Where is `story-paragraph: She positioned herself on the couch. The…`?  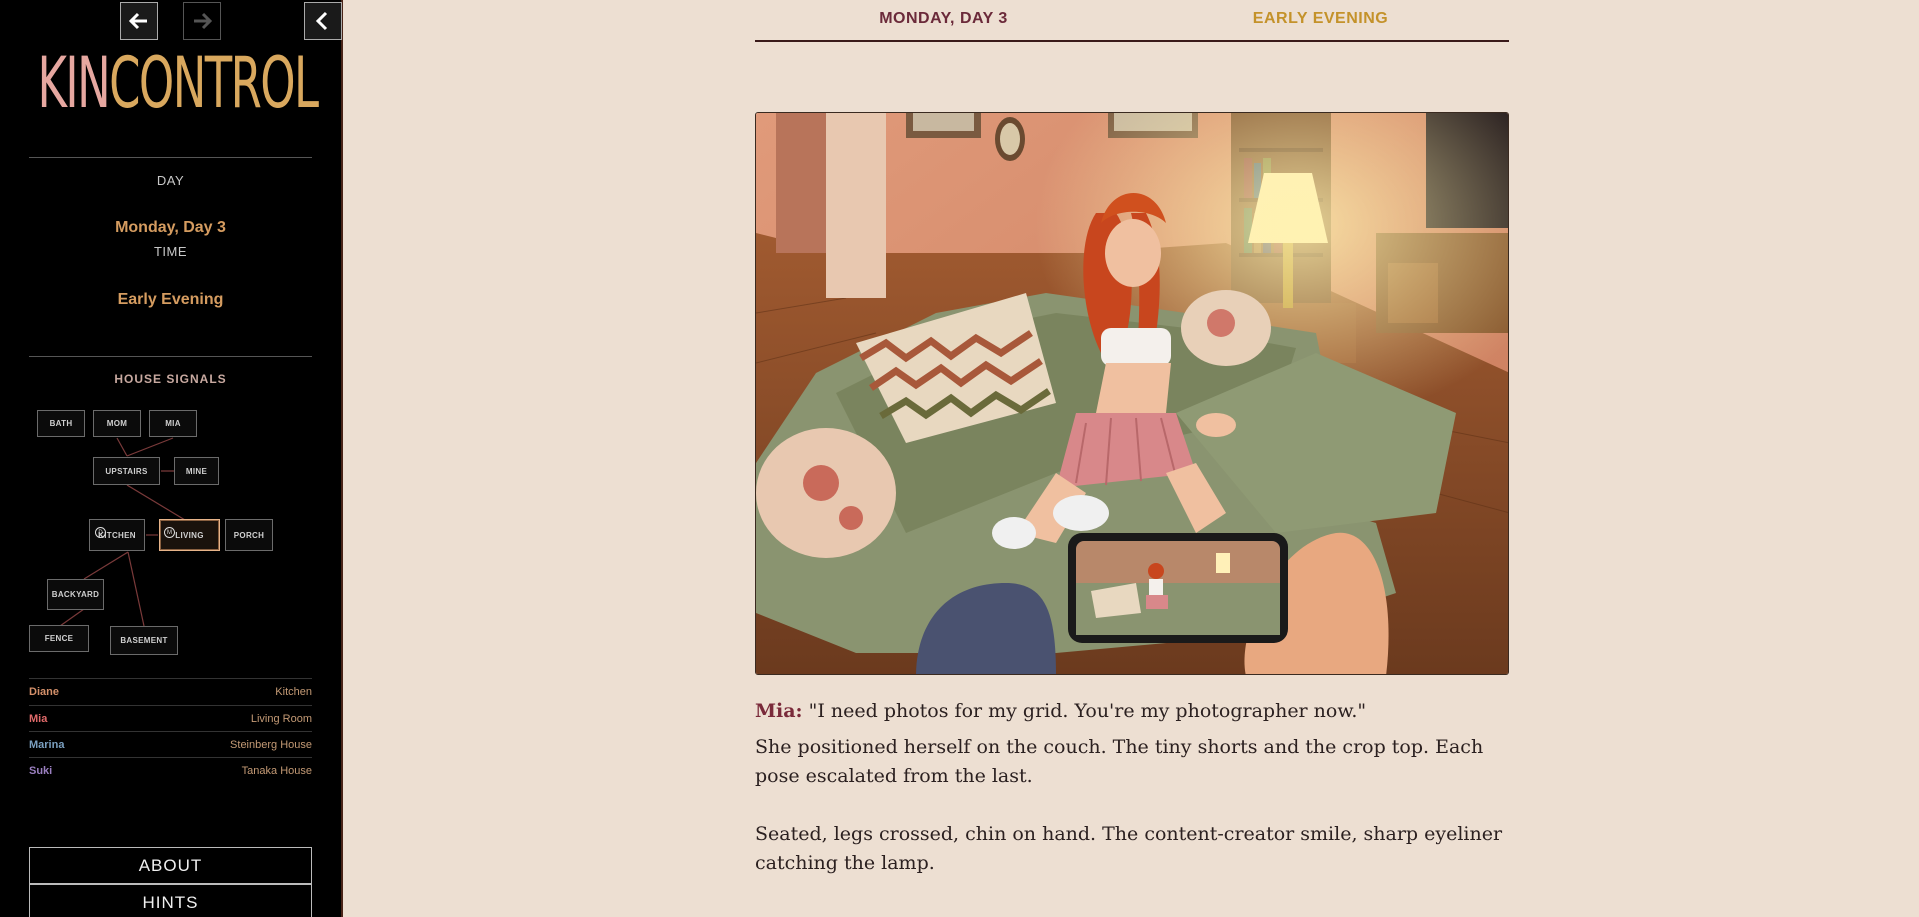
story-paragraph: She positioned herself on the couch. The… is located at coordinates (1119, 761).